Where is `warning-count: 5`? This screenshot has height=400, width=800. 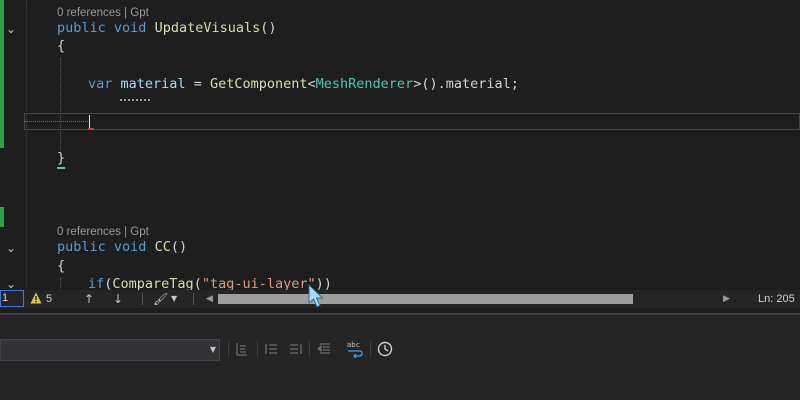
warning-count: 5 is located at coordinates (49, 299).